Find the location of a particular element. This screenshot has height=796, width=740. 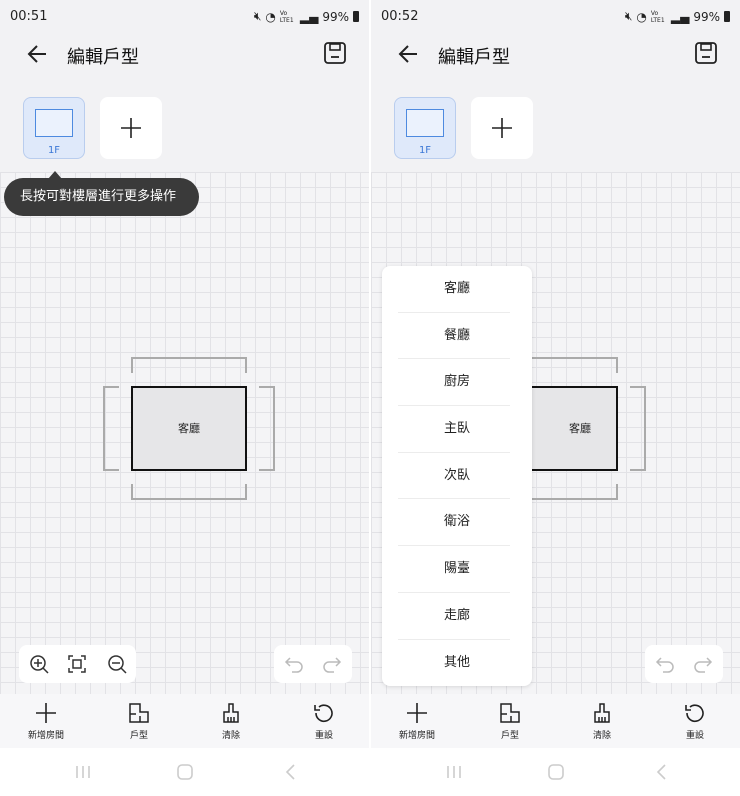

resize-handle-bottom is located at coordinates (189, 492).